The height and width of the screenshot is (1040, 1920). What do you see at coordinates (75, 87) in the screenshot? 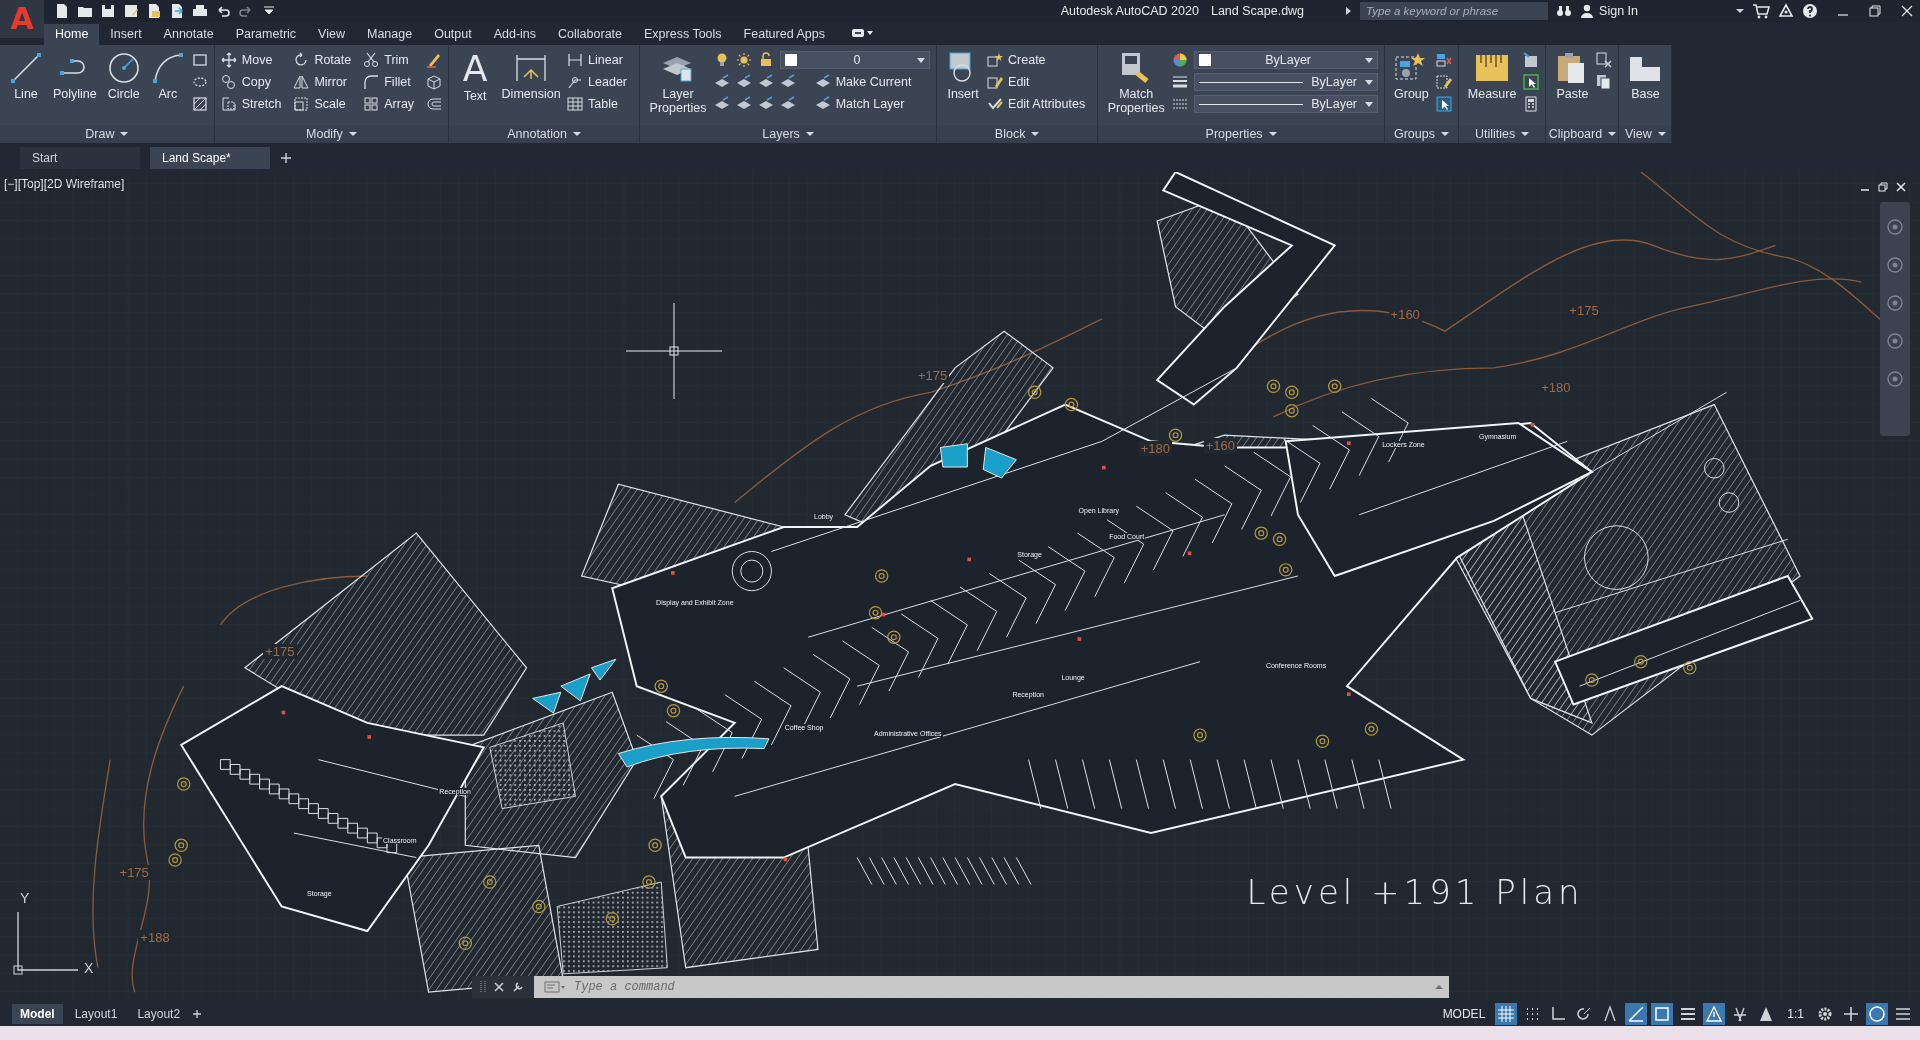
I see `ribbon-tool-button: Polyline` at bounding box center [75, 87].